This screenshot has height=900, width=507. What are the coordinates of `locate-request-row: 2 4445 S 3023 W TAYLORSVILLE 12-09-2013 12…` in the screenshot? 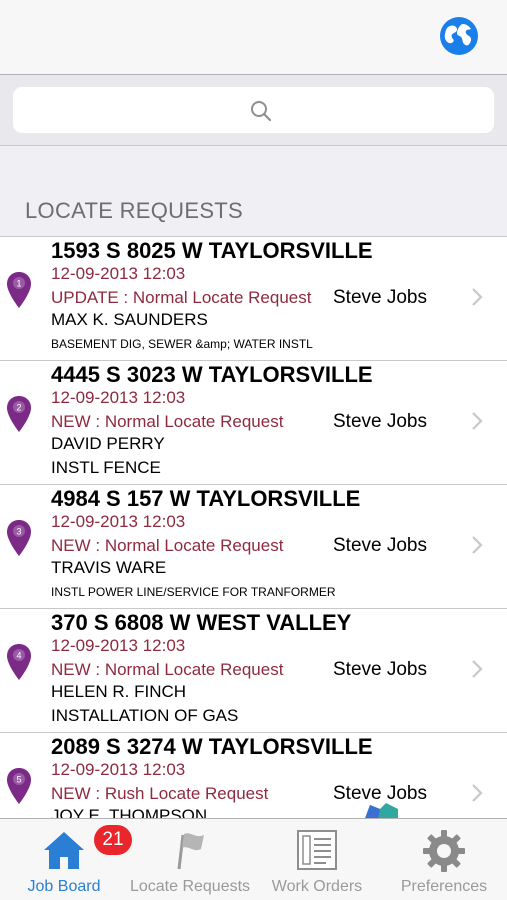 It's located at (253, 423).